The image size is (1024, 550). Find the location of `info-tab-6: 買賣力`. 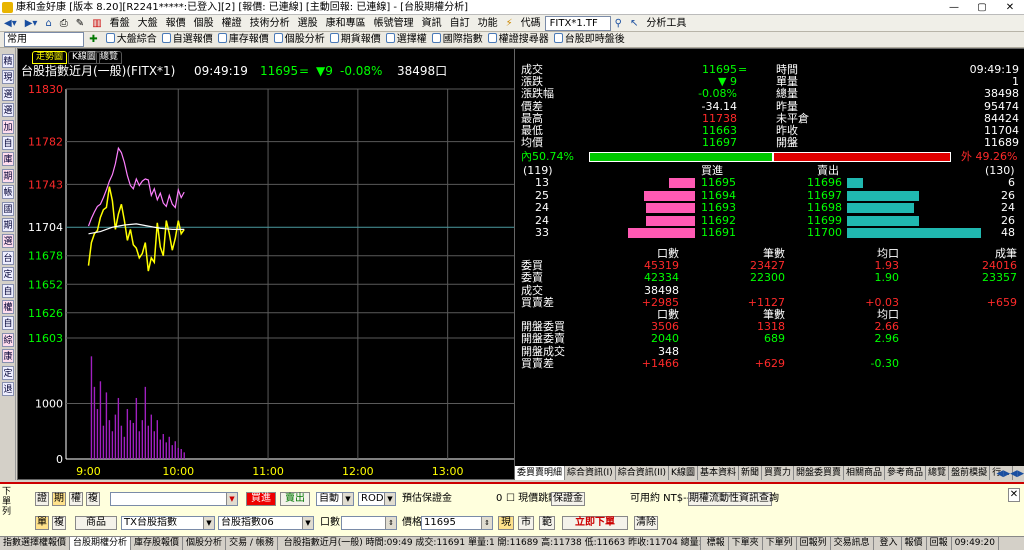

info-tab-6: 買賣力 is located at coordinates (778, 473).